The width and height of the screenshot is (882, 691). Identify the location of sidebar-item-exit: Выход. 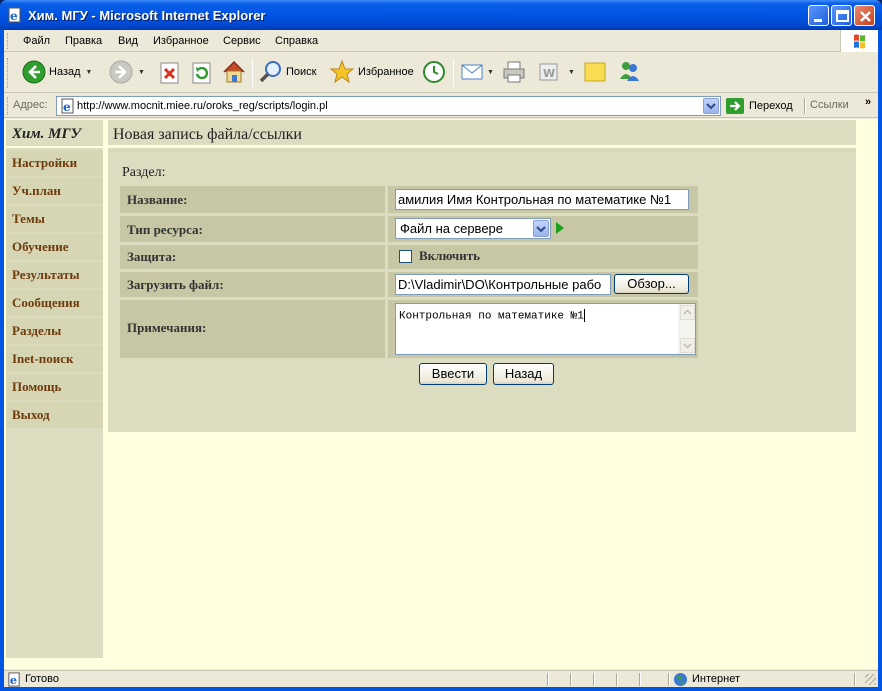
(54, 415).